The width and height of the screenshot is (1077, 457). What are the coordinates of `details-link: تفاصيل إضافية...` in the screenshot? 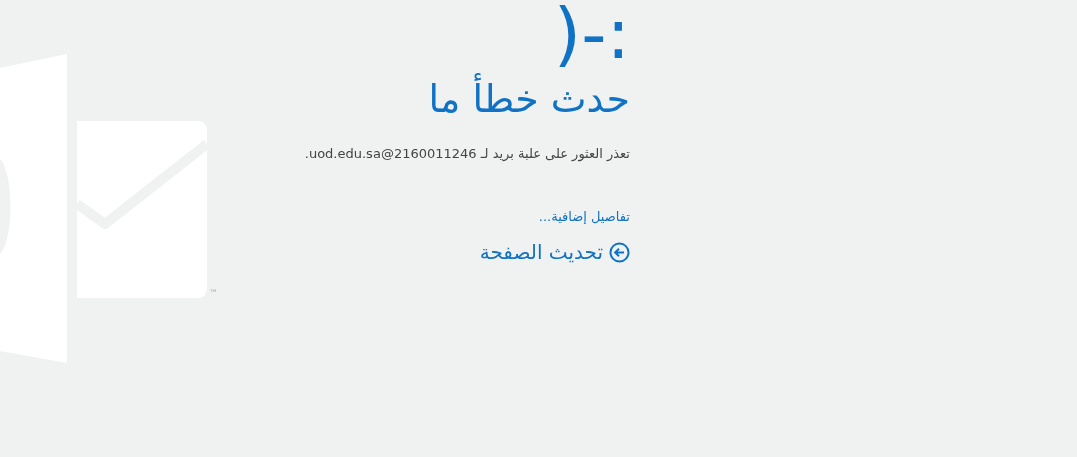 It's located at (584, 216).